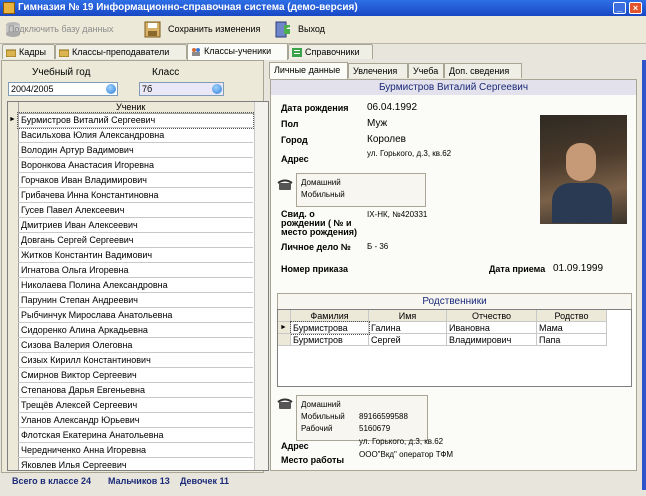  I want to click on student-row: Степанова Дарья Евгеньевна, so click(135, 390).